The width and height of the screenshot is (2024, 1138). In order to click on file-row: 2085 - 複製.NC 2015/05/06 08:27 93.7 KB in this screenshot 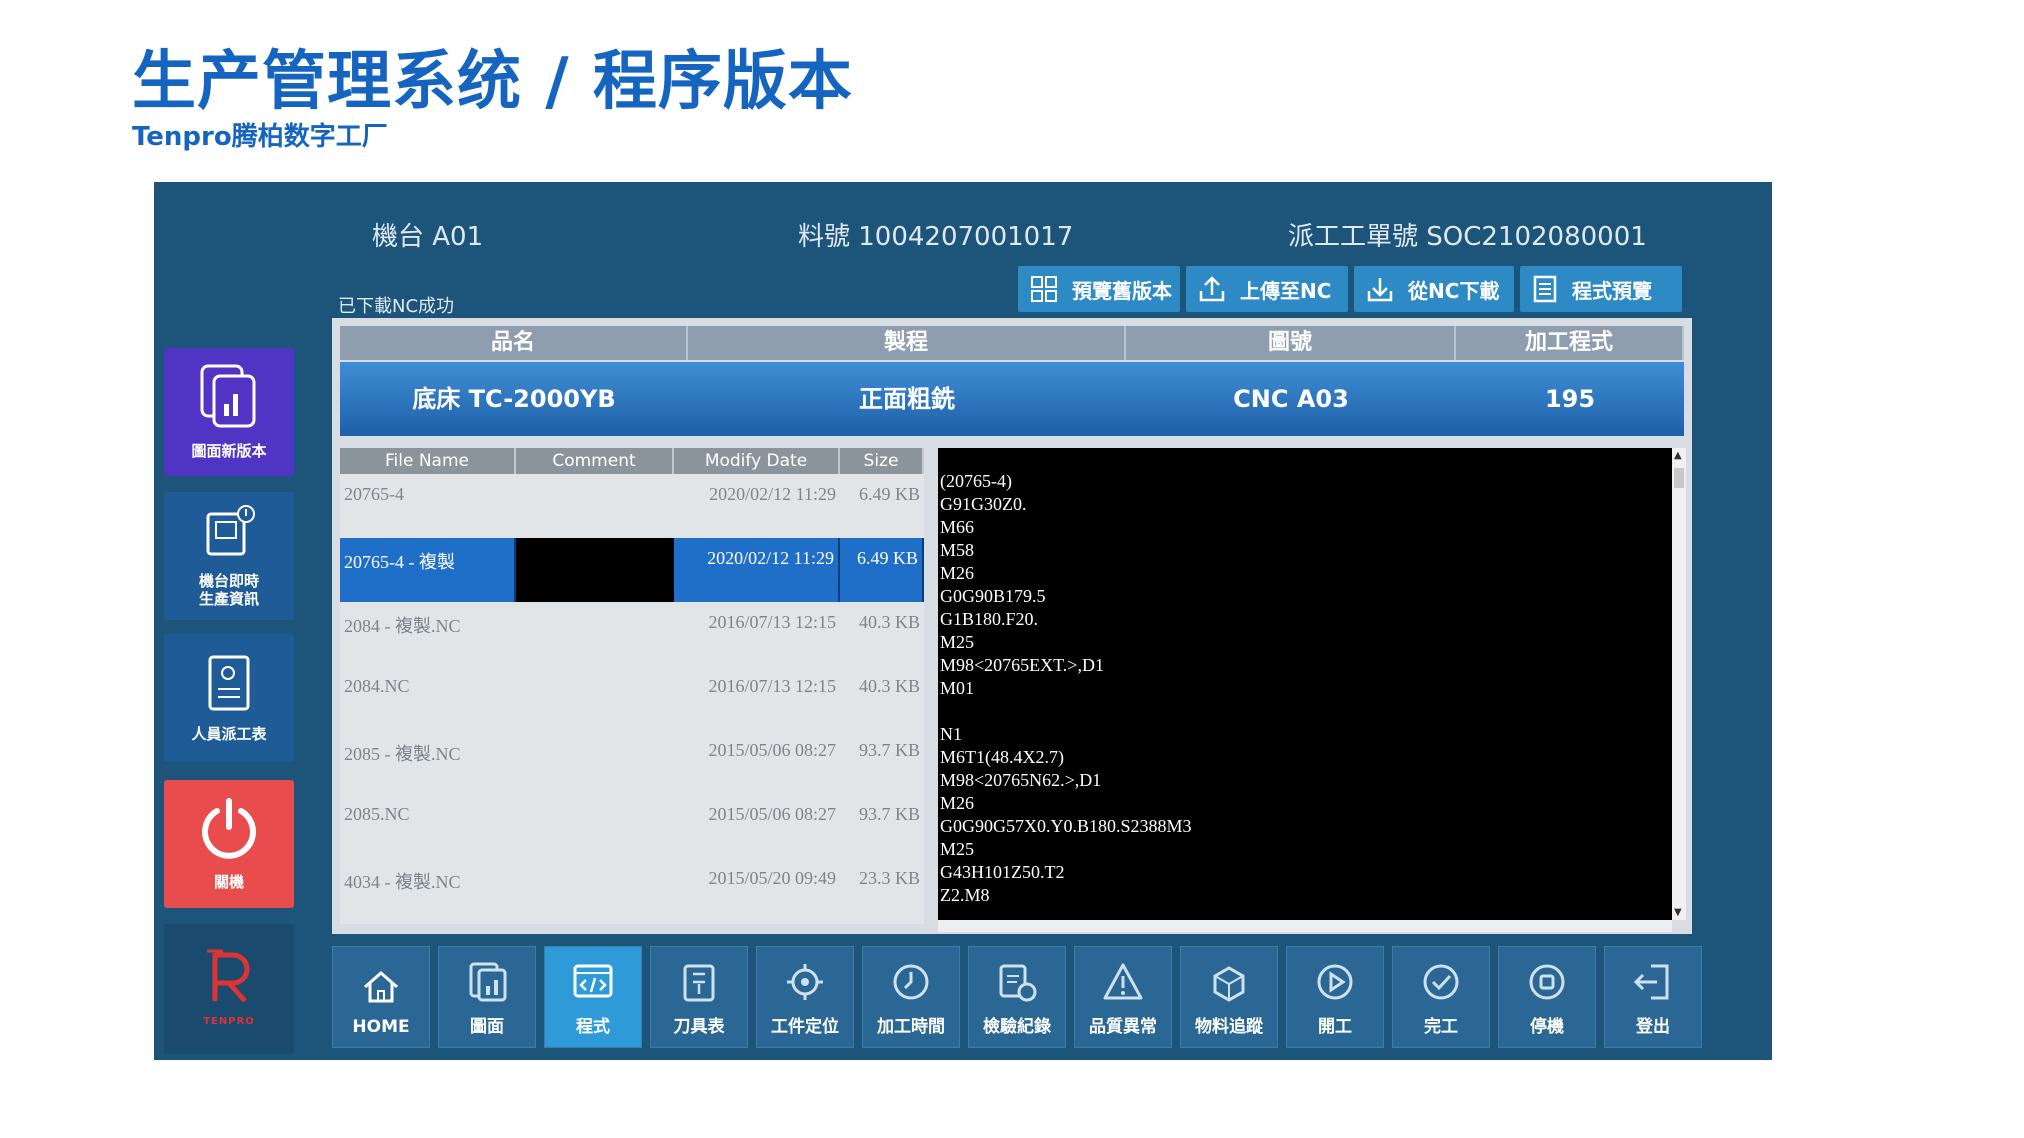, I will do `click(632, 762)`.